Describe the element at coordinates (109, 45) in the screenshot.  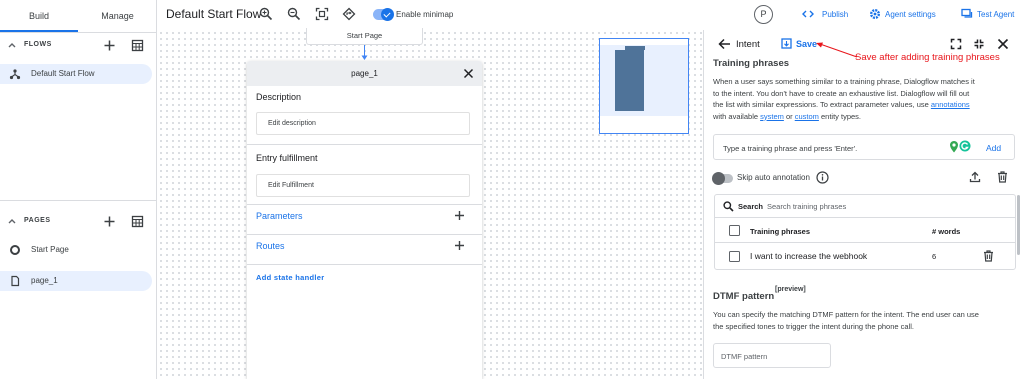
I see `add-flow-icon` at that location.